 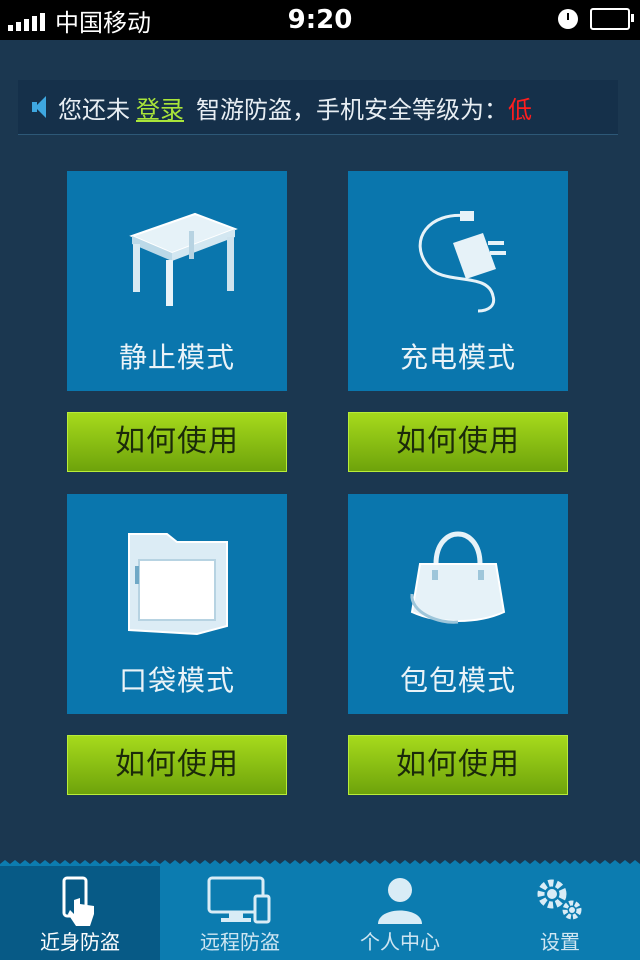 I want to click on how-to-use-button-pocket: 如何使用, so click(x=177, y=765).